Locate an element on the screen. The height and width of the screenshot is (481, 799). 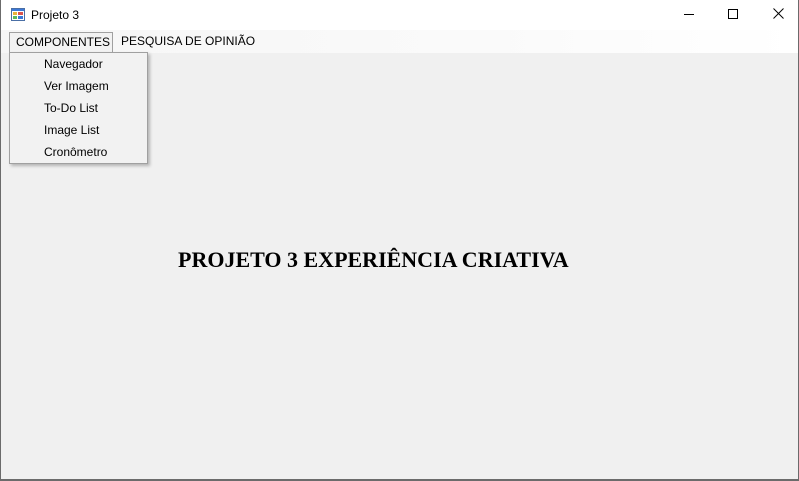
menu-componentes: COMPONENTES is located at coordinates (61, 42).